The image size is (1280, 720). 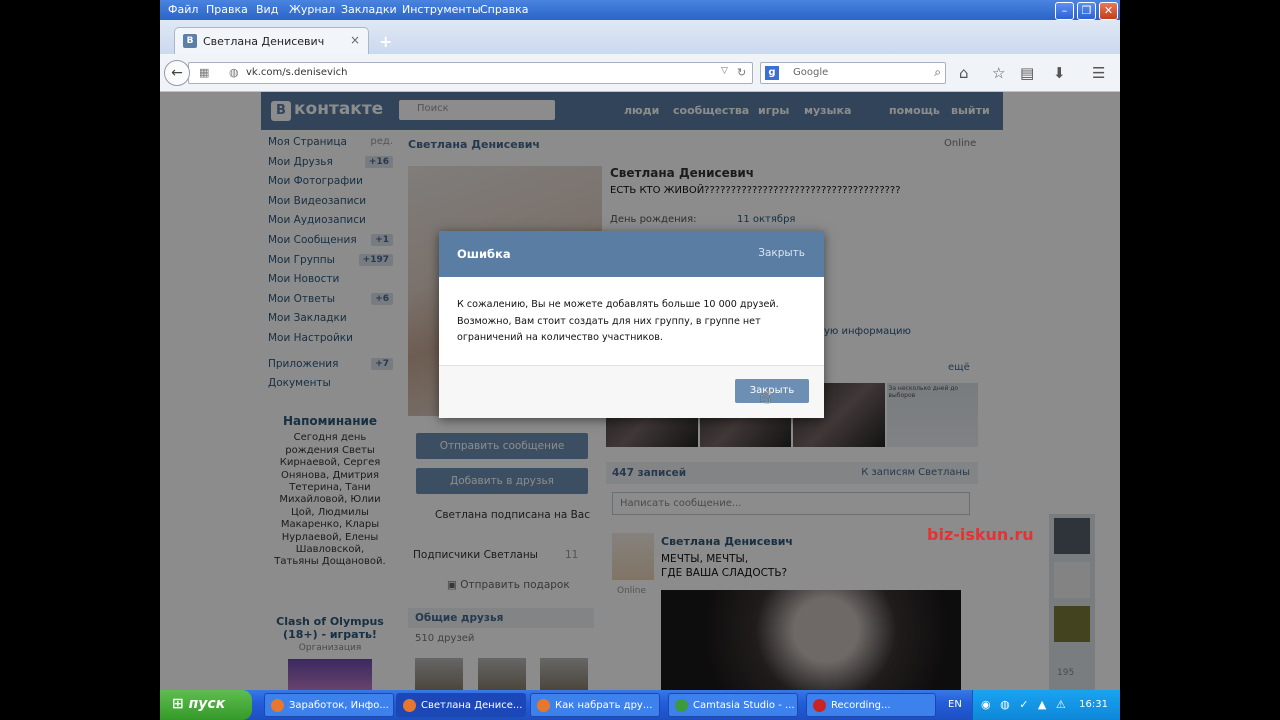 I want to click on system-tray: ◉ ◍ ✓ ▲ ⚠ 16:31, so click(x=1046, y=705).